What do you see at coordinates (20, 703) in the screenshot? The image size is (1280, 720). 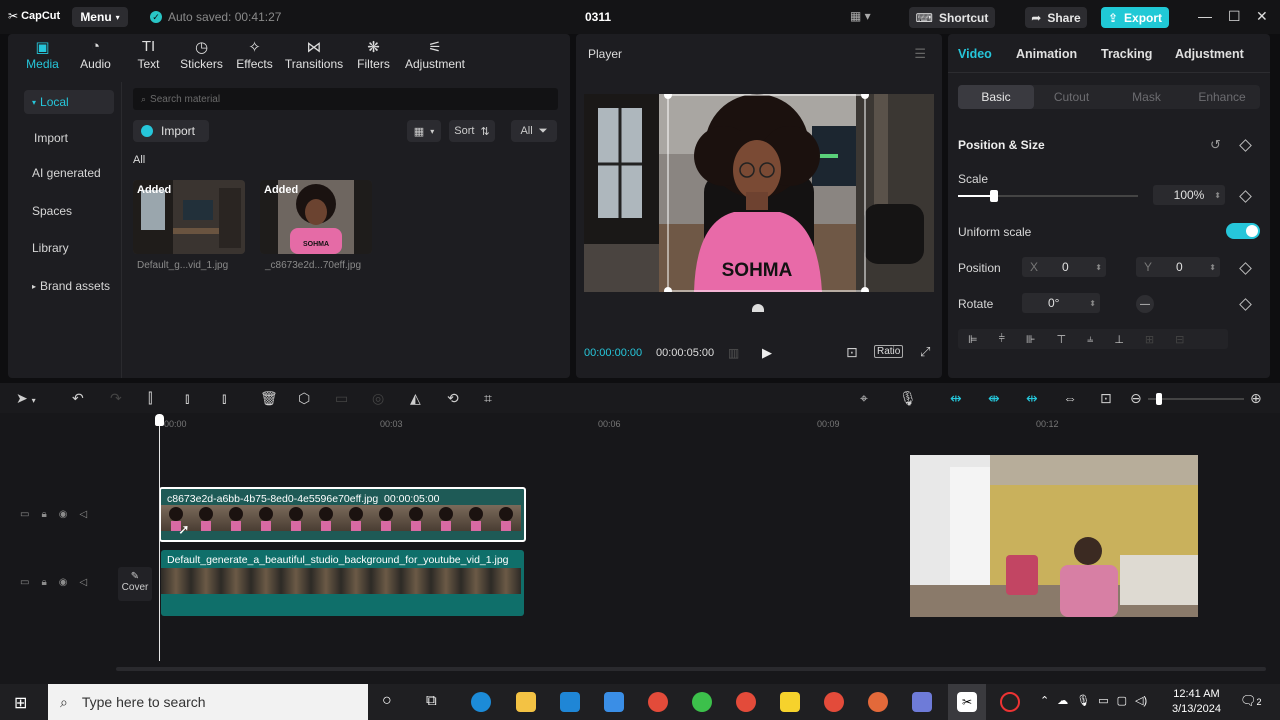 I see `windows-start-icon: ⊞` at bounding box center [20, 703].